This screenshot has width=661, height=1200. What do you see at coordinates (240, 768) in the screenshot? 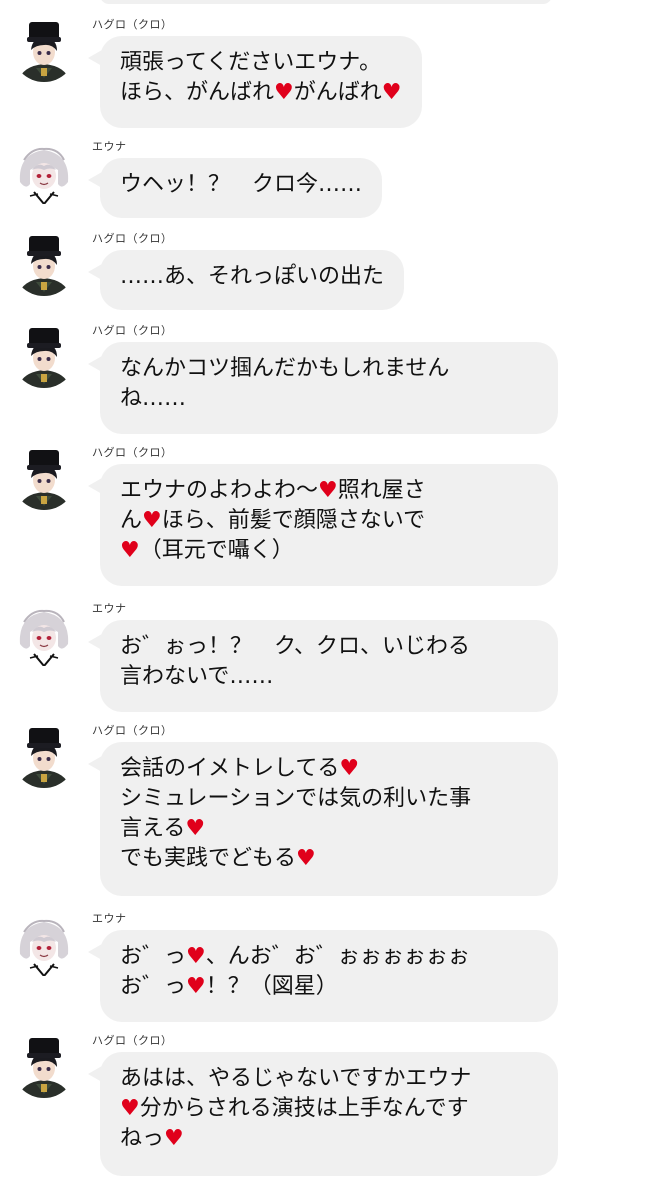
I see `message-line: 会話のイメトレしてる♥` at bounding box center [240, 768].